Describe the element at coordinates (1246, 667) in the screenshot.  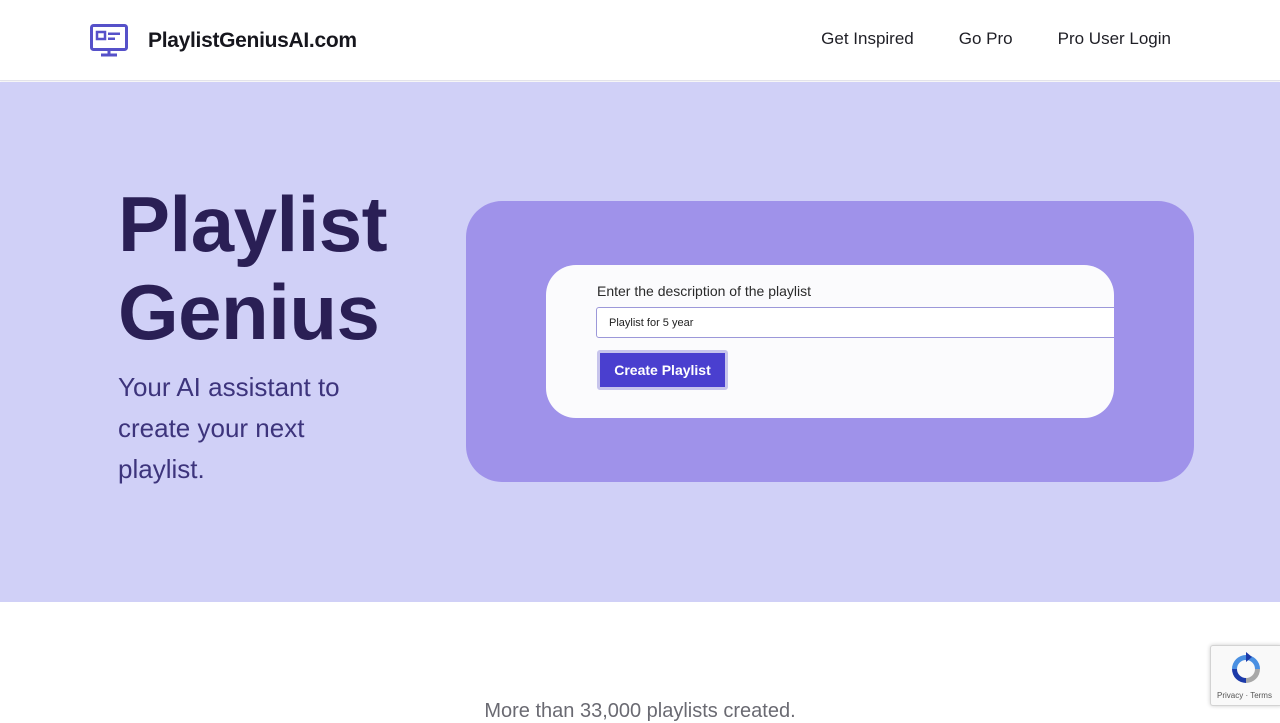
I see `recaptcha-icon` at that location.